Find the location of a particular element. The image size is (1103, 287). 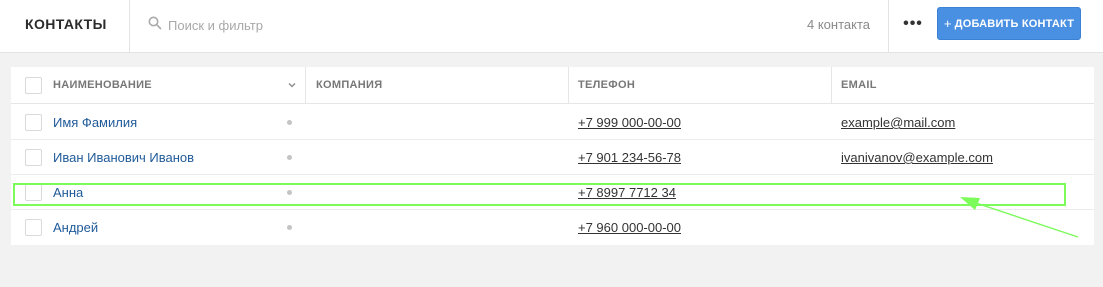

column-header-company: КОМПАНИЯ is located at coordinates (349, 85).